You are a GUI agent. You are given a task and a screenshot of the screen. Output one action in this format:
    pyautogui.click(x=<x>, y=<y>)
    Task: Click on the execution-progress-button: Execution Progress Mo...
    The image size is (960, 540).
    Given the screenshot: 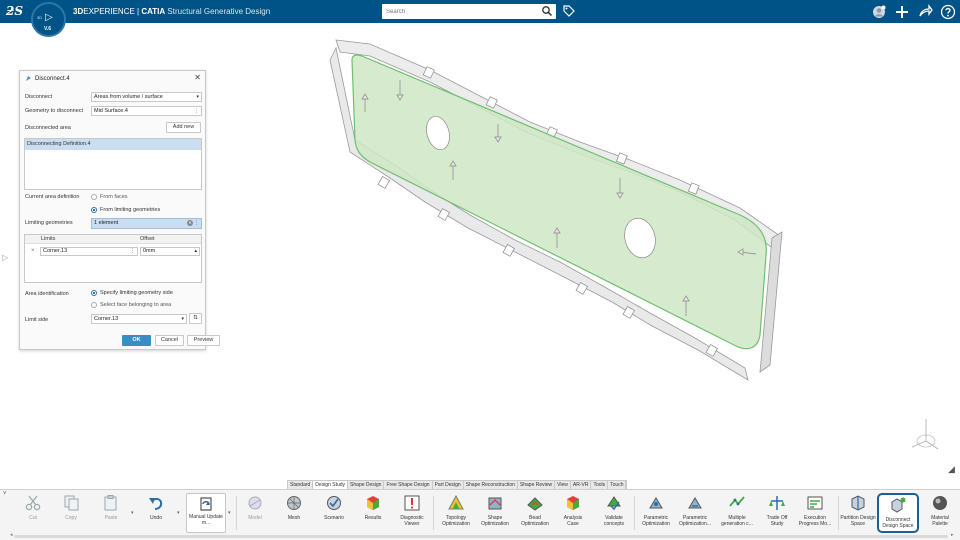 What is the action you would take?
    pyautogui.click(x=815, y=513)
    